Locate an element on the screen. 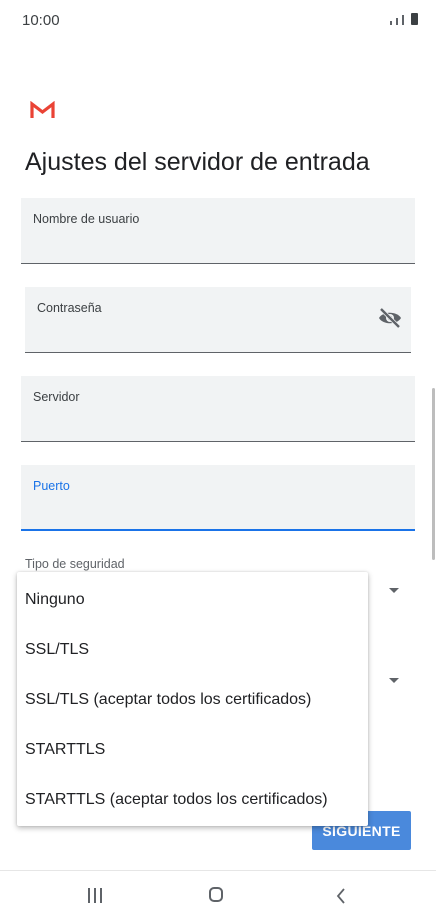 The height and width of the screenshot is (921, 436). navigation-bar is located at coordinates (218, 895).